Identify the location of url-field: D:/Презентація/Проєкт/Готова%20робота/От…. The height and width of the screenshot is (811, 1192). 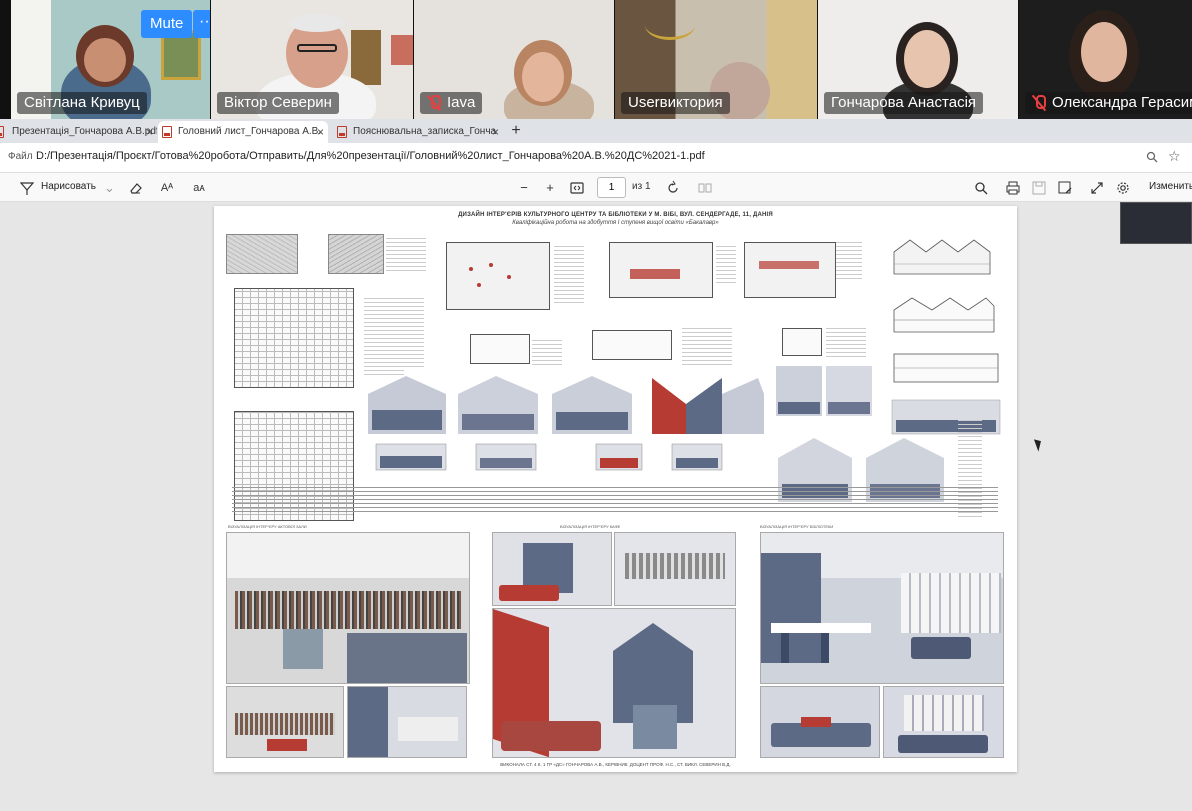
(586, 156).